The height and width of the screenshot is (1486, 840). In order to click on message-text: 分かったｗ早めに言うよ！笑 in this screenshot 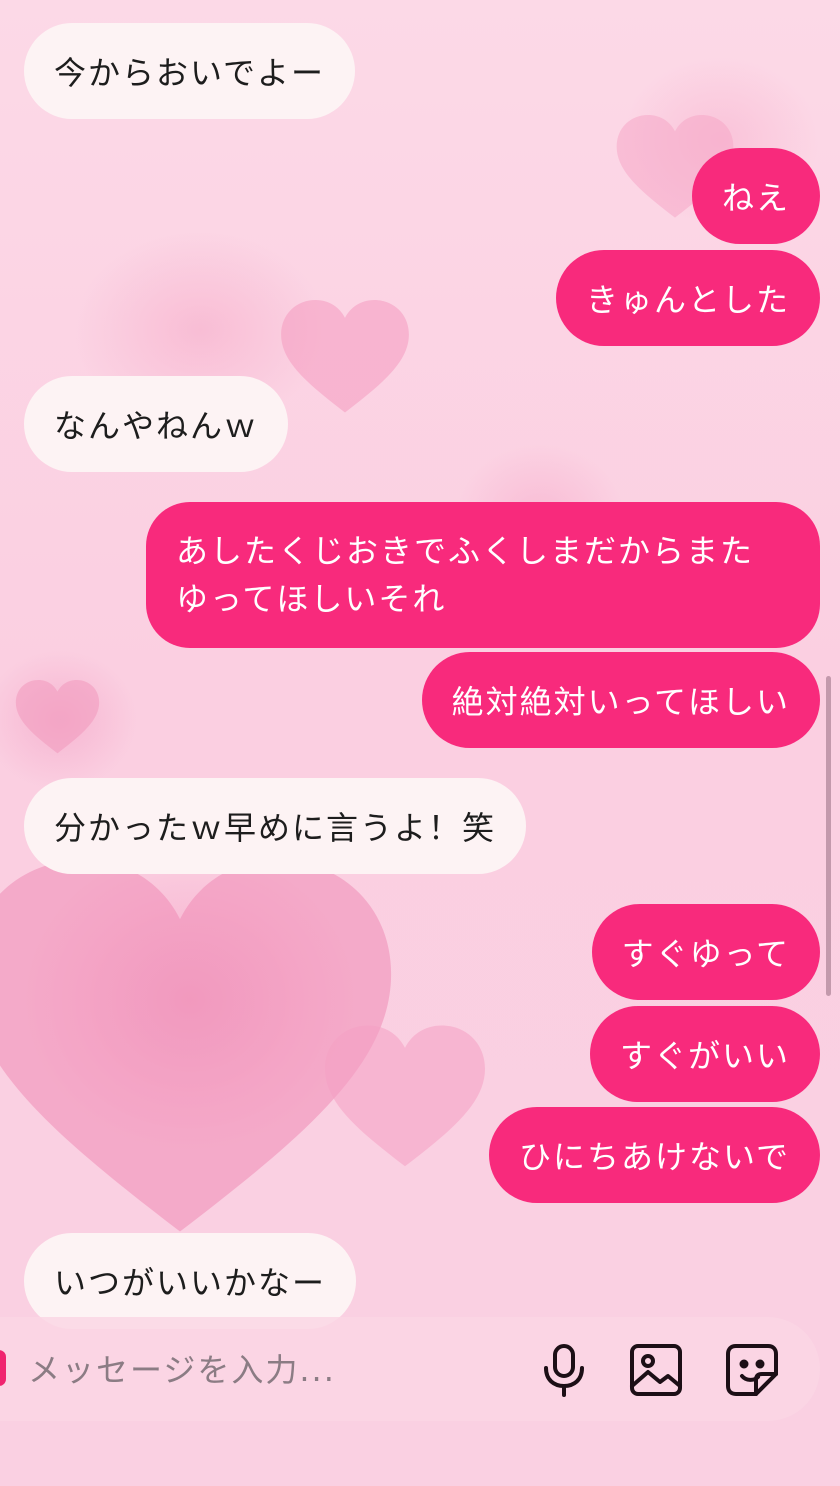, I will do `click(275, 828)`.